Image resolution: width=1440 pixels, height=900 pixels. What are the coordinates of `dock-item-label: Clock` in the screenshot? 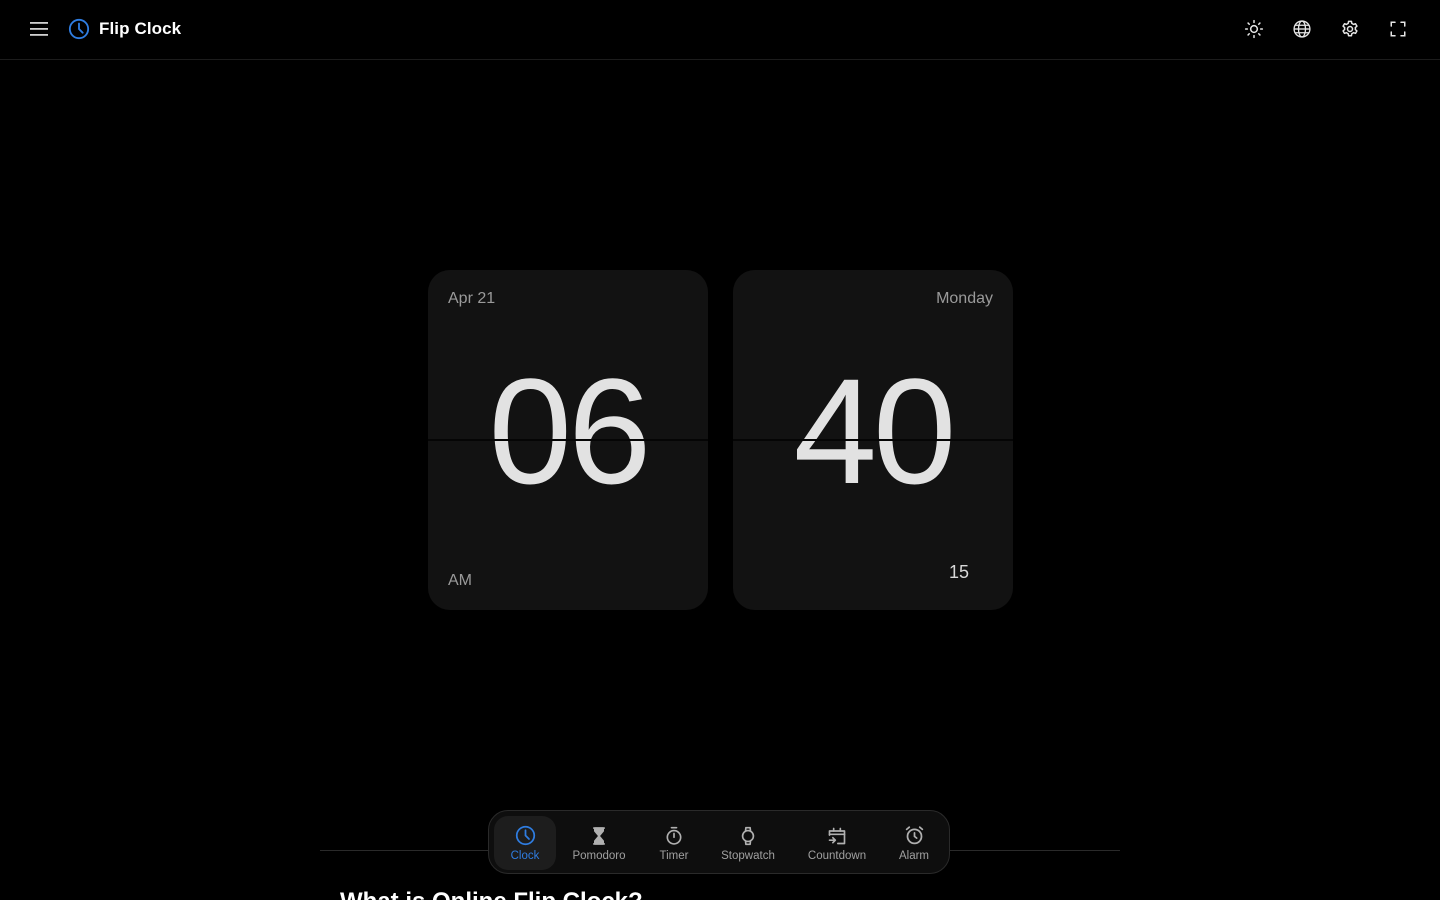 It's located at (525, 855).